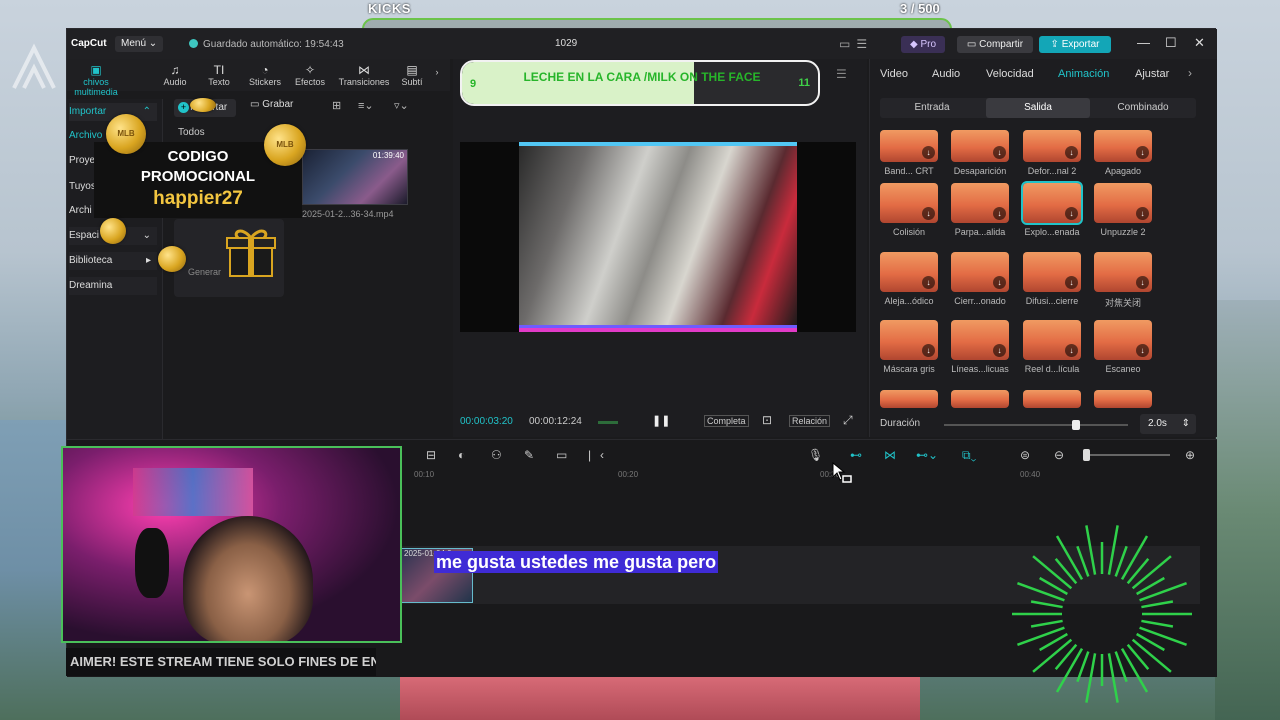  Describe the element at coordinates (113, 286) in the screenshot. I see `sidebar-item-dreamina: Dreamina` at that location.